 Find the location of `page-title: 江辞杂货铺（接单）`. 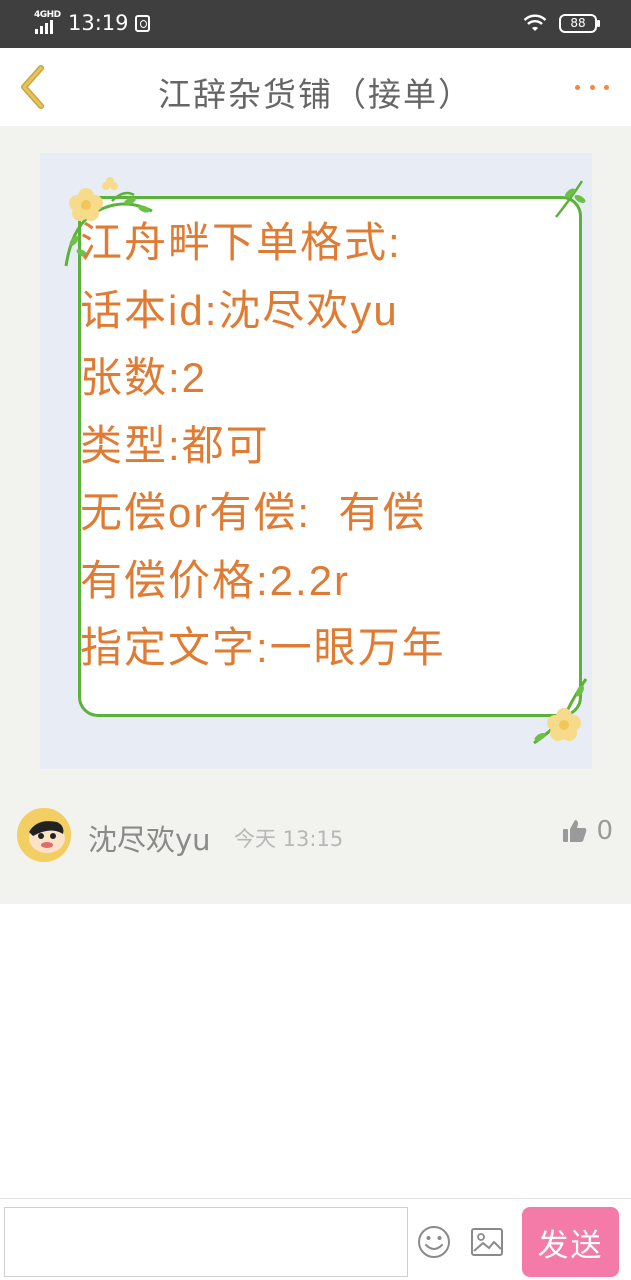

page-title: 江辞杂货铺（接单） is located at coordinates (315, 94).